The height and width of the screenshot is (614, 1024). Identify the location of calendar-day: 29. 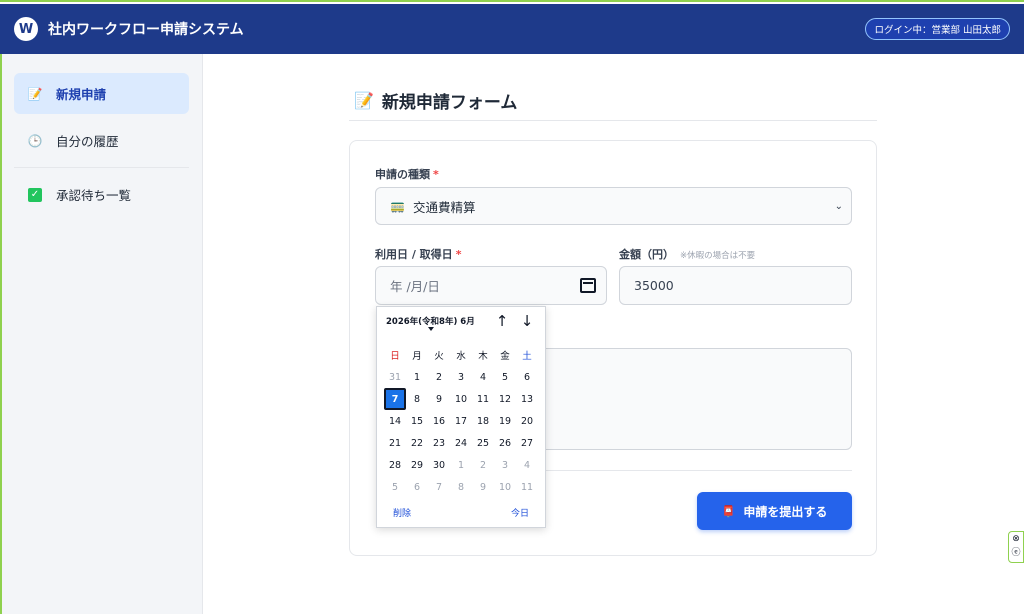
(417, 465).